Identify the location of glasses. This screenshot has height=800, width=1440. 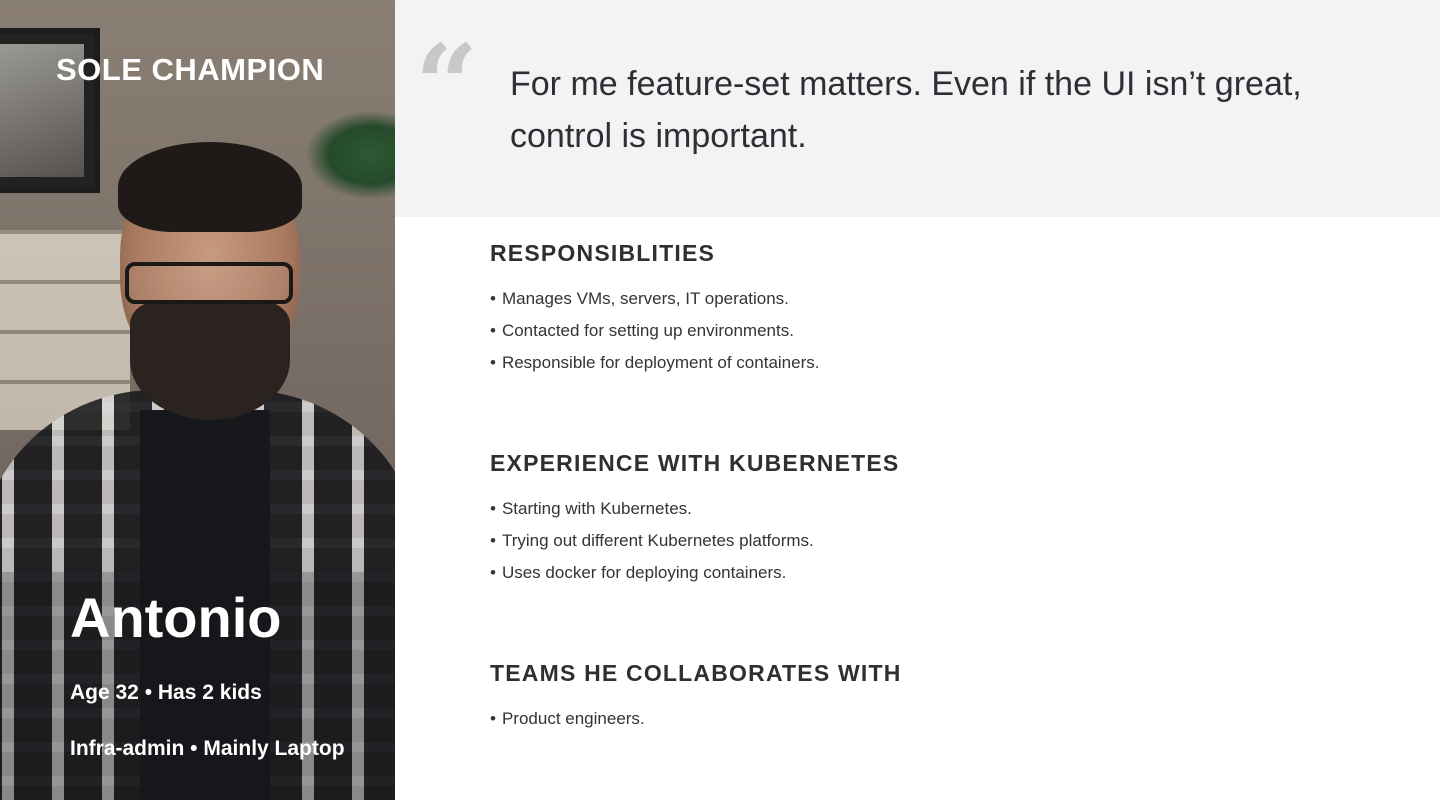
(209, 283).